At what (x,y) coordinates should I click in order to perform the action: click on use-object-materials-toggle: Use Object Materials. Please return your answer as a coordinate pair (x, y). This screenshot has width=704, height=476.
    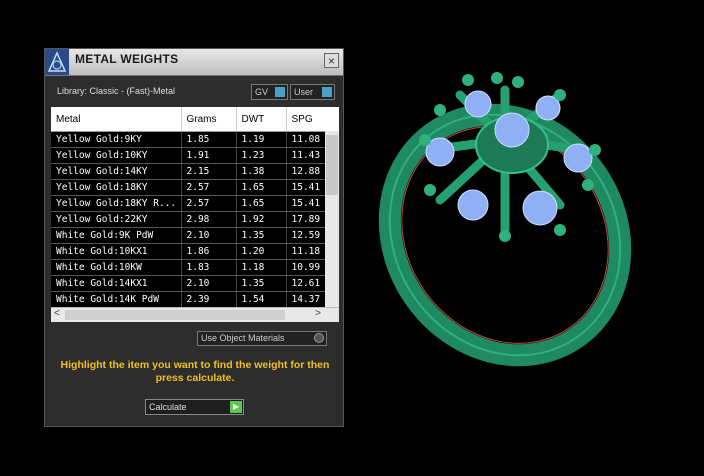
    Looking at the image, I should click on (262, 338).